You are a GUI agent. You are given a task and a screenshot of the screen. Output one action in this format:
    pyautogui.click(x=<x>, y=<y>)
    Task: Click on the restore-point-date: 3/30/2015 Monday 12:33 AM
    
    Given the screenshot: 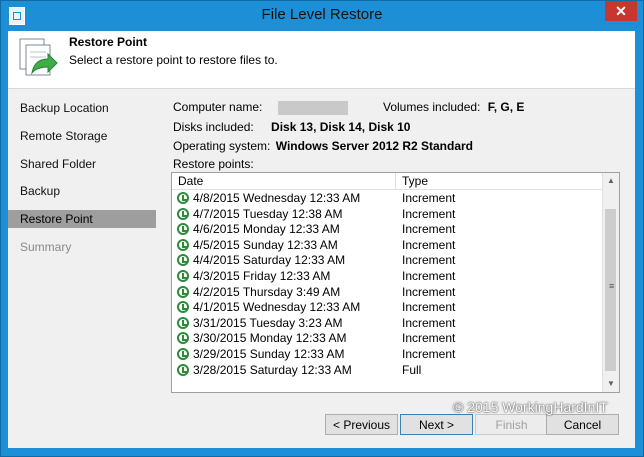 What is the action you would take?
    pyautogui.click(x=270, y=338)
    